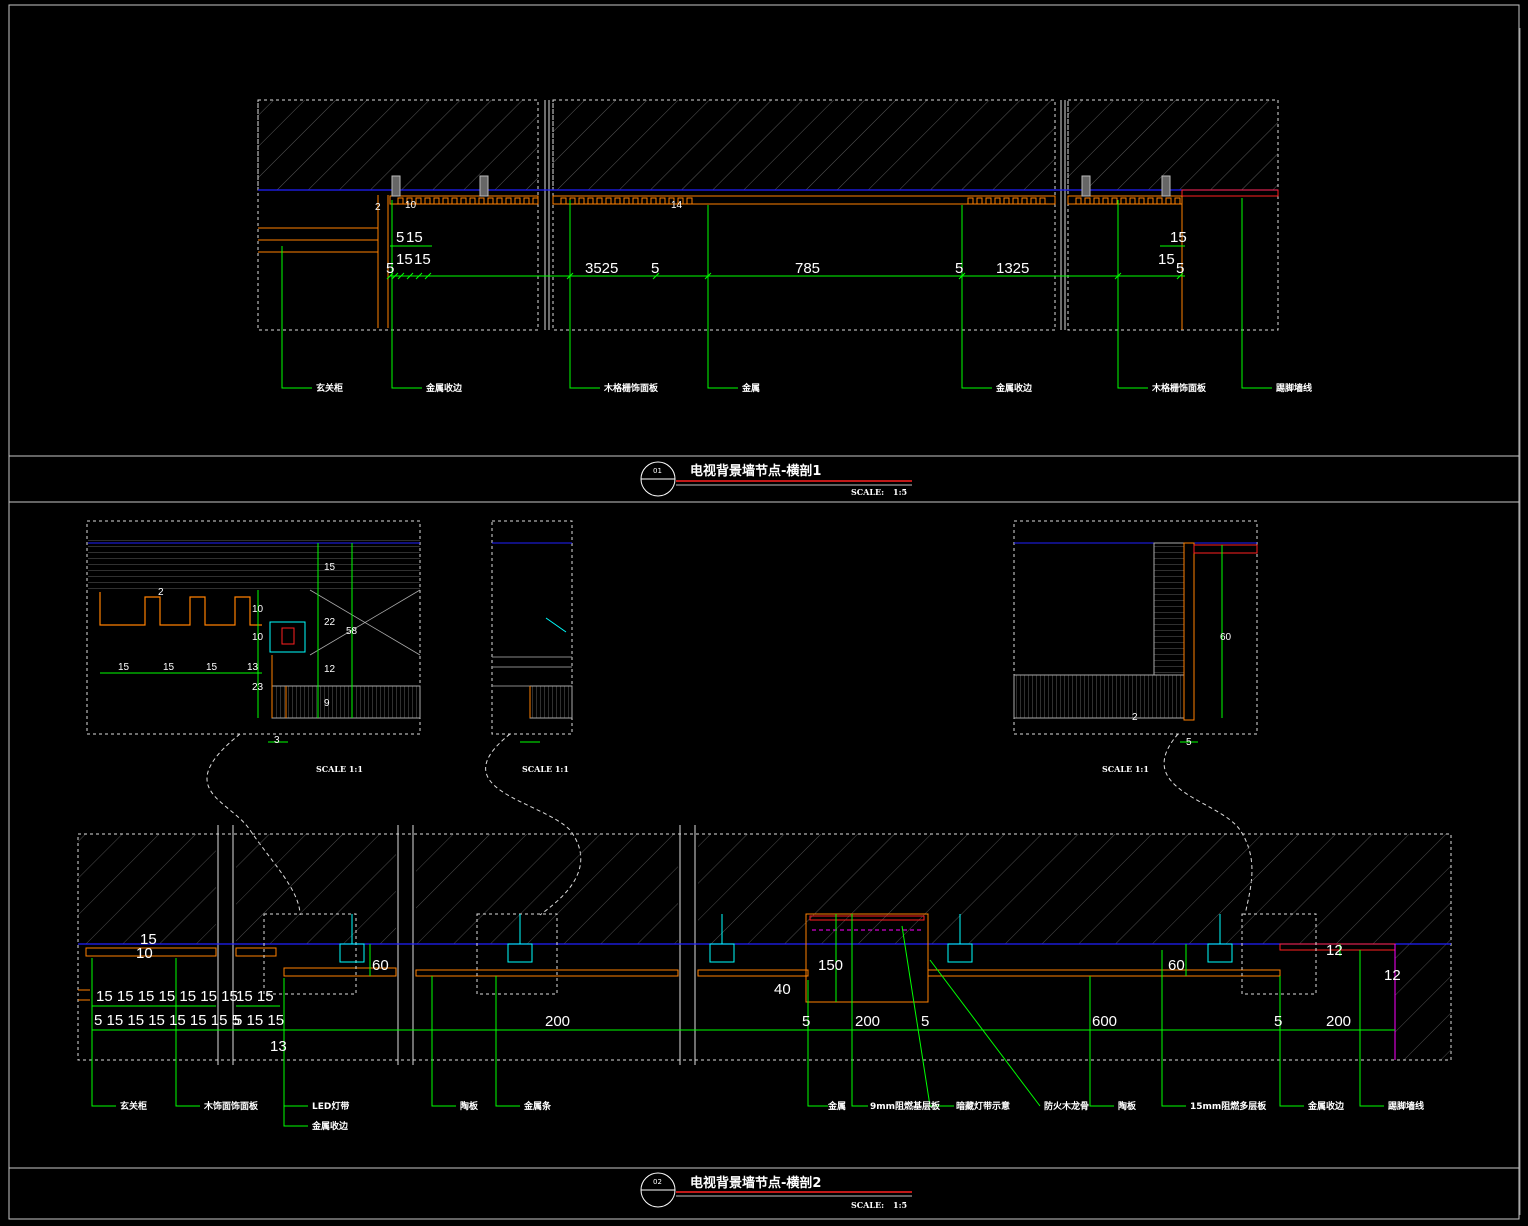 The height and width of the screenshot is (1226, 1528). What do you see at coordinates (657, 471) in the screenshot?
I see `section-number: 01` at bounding box center [657, 471].